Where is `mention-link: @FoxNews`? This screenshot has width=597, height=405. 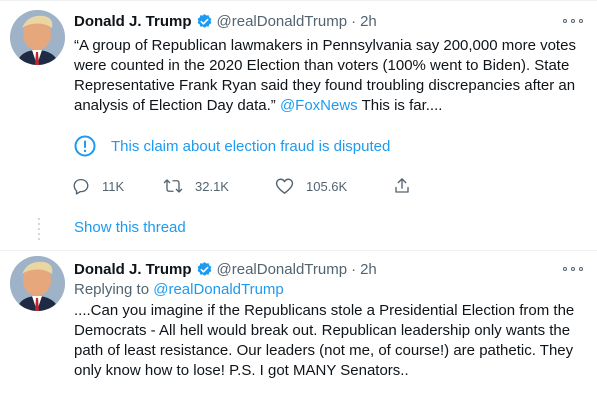
mention-link: @FoxNews is located at coordinates (319, 105).